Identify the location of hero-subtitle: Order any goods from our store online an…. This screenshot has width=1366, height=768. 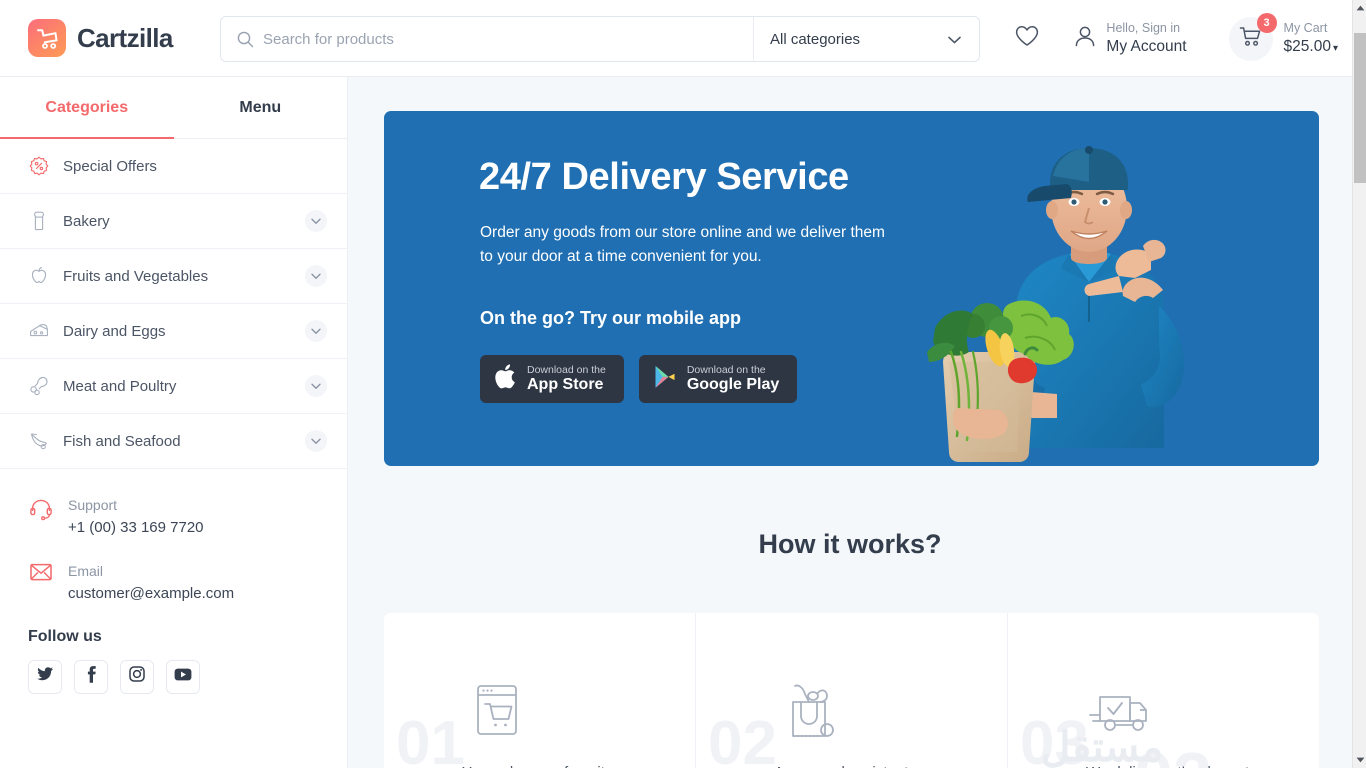
(682, 245).